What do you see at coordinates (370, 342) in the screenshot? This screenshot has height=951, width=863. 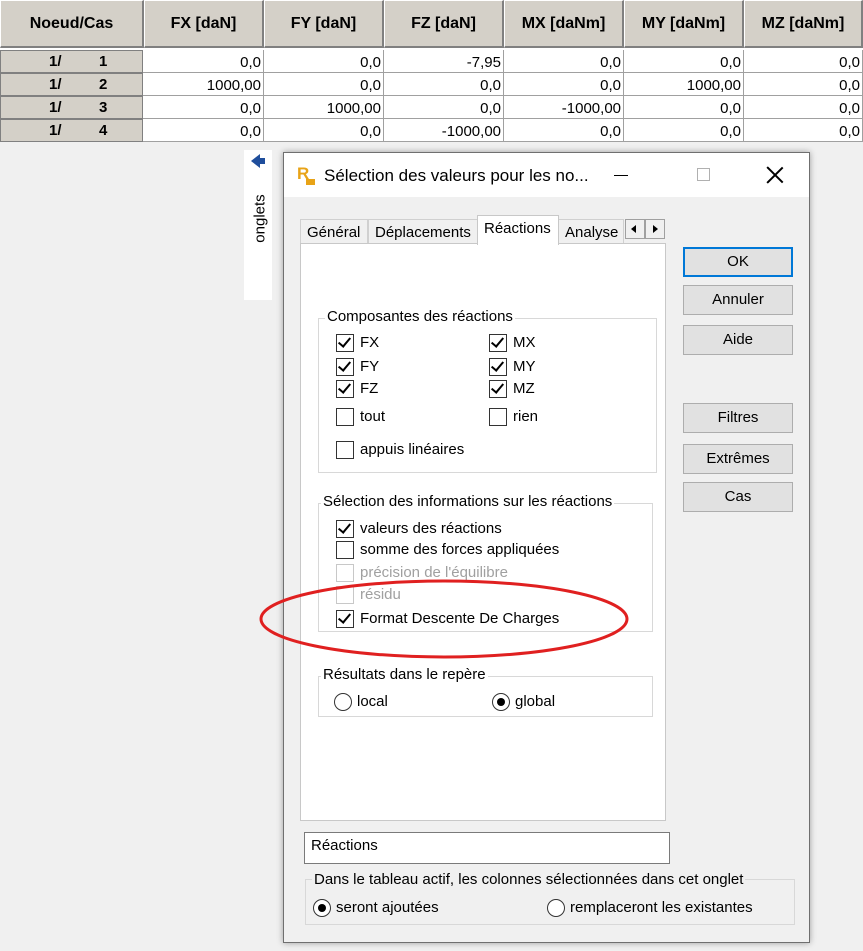 I see `checkbox-fx-label: FX` at bounding box center [370, 342].